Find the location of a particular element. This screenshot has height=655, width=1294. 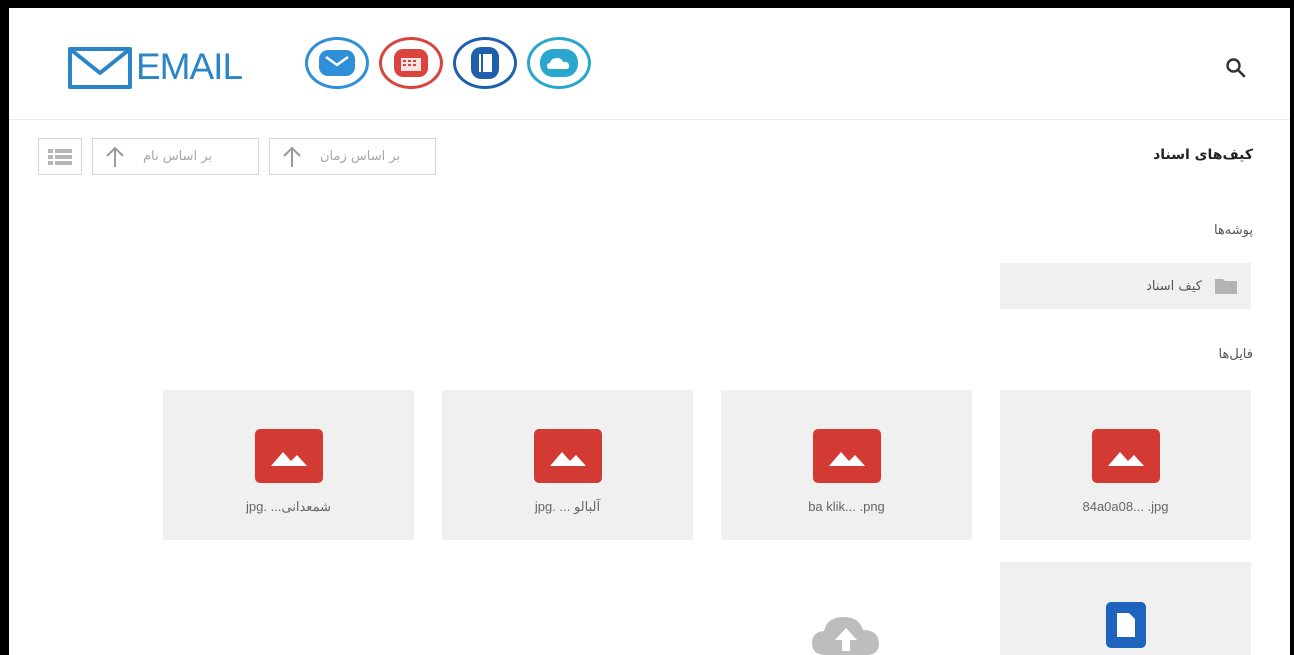

file-name: jpg. ...شمعدانی is located at coordinates (288, 506).